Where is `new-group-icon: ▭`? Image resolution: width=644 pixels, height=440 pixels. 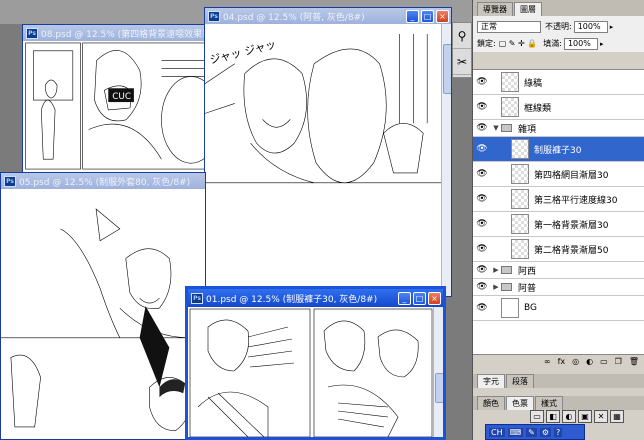 new-group-icon: ▭ is located at coordinates (604, 361).